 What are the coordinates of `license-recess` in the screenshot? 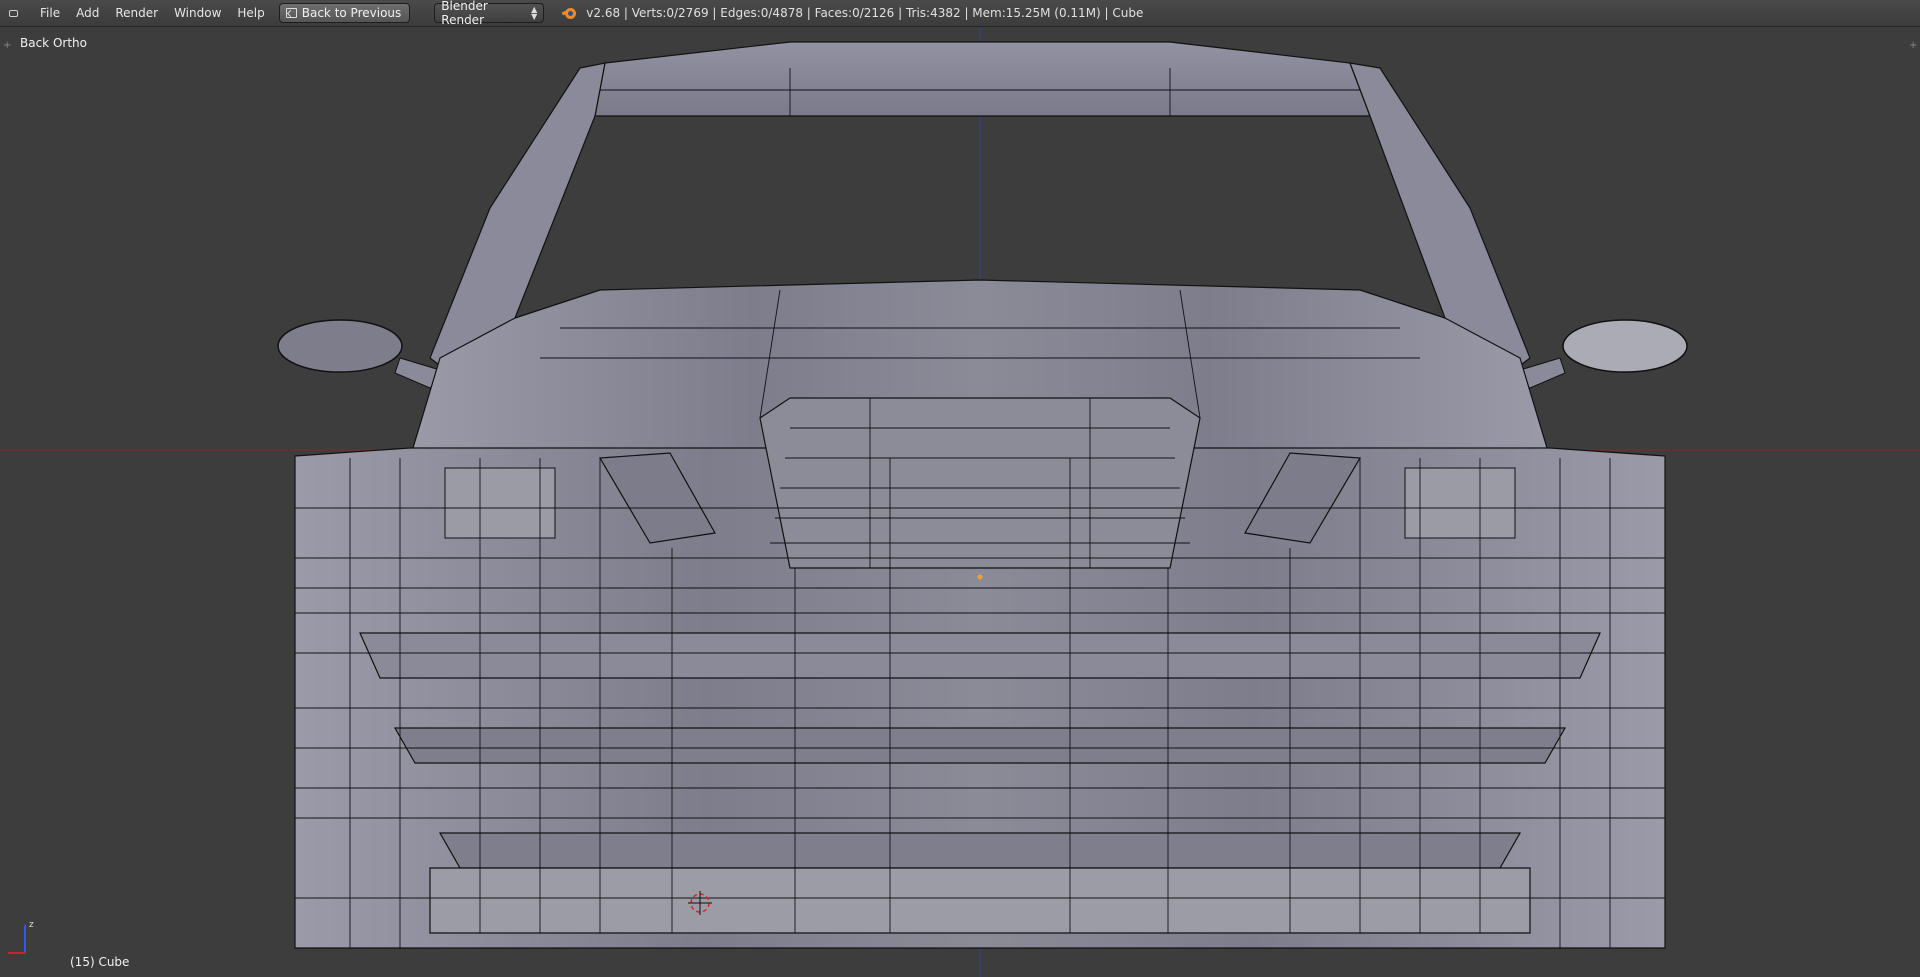 It's located at (980, 483).